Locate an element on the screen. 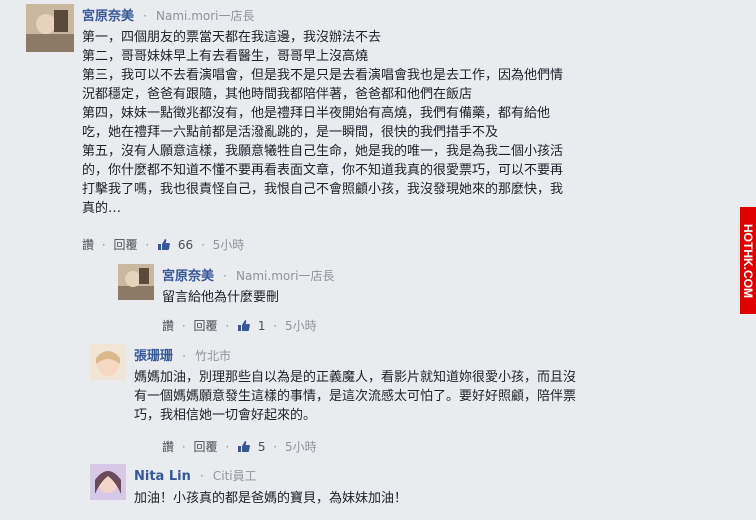  like-count: 5 is located at coordinates (262, 447).